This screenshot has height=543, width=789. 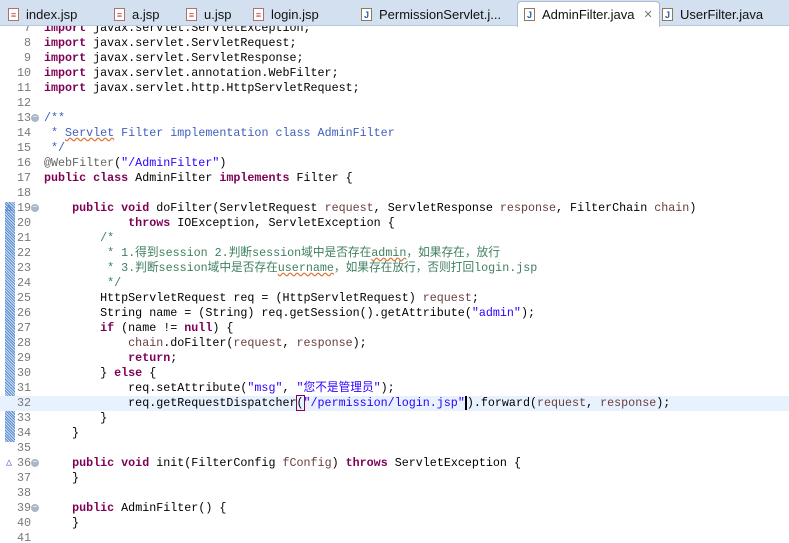 I want to click on code-line: 12, so click(x=394, y=103).